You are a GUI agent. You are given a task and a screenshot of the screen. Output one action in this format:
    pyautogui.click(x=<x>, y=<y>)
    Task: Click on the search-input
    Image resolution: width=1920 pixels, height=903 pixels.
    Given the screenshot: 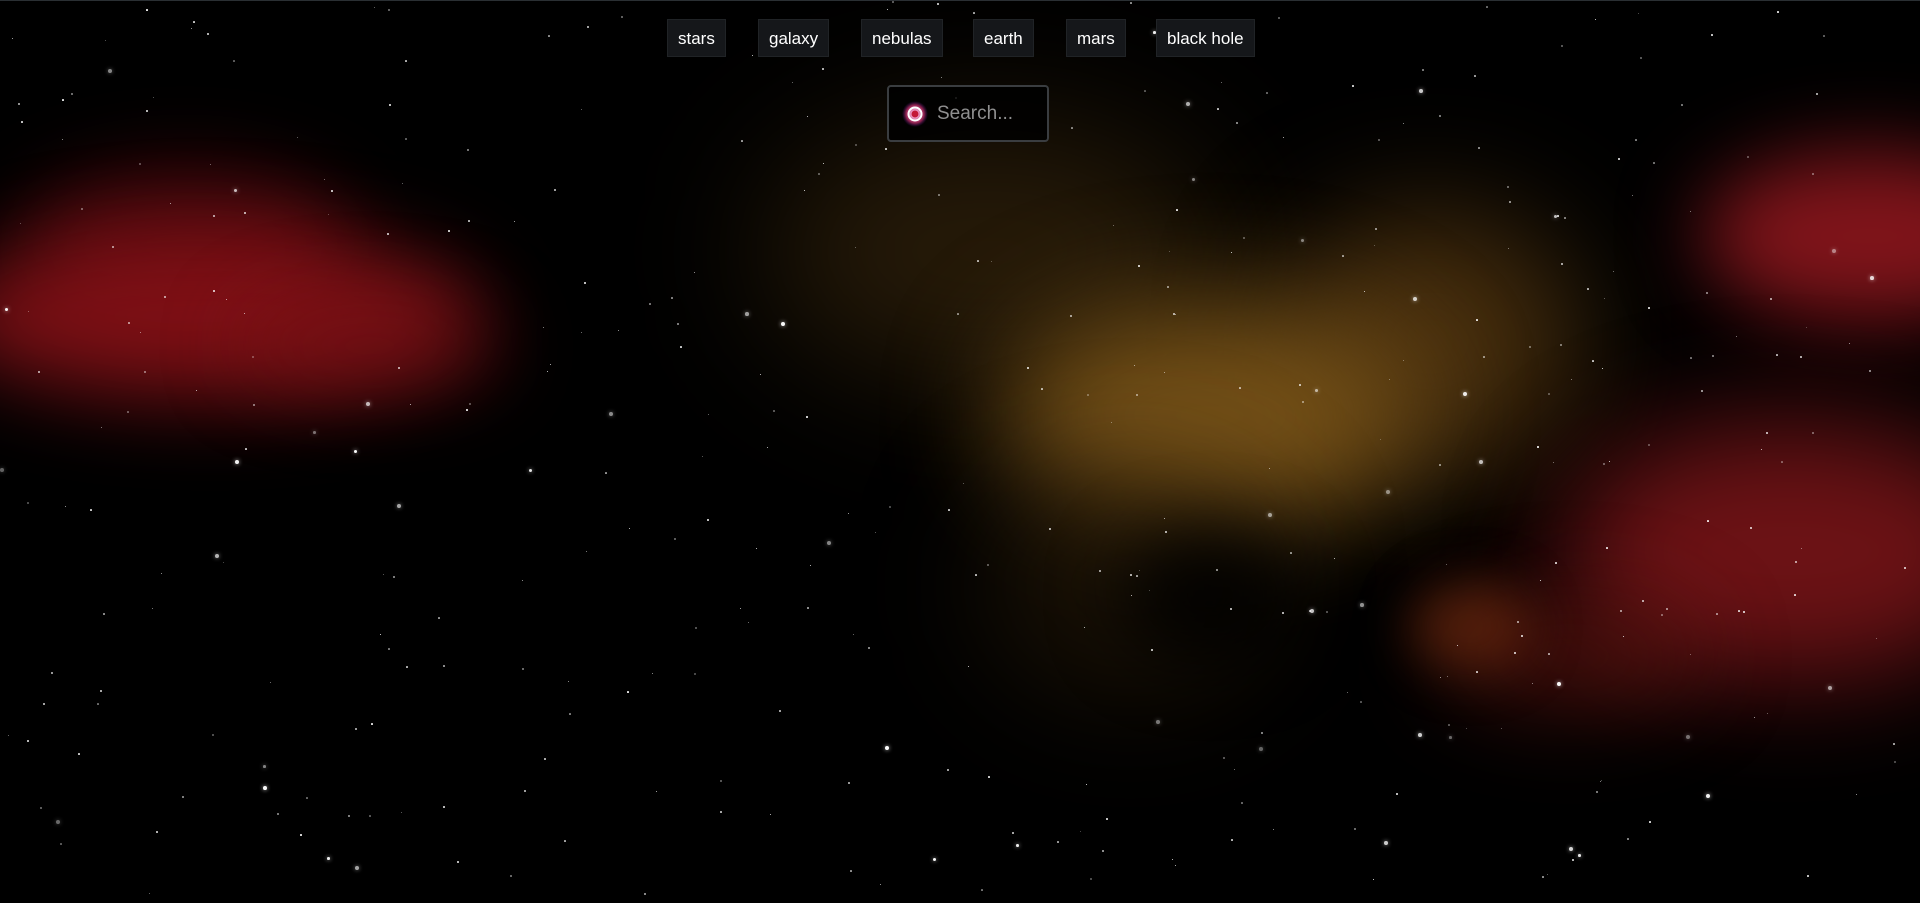 What is the action you would take?
    pyautogui.click(x=989, y=113)
    